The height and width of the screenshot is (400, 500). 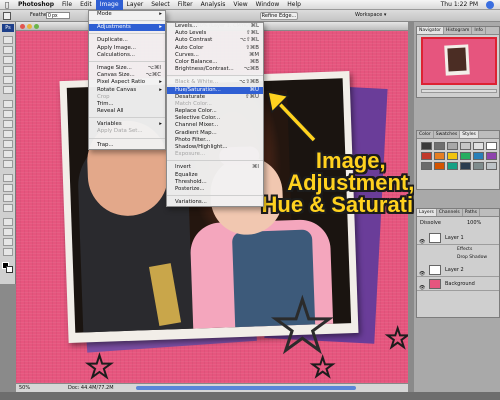 What do you see at coordinates (479, 30) in the screenshot?
I see `tab-info: Info` at bounding box center [479, 30].